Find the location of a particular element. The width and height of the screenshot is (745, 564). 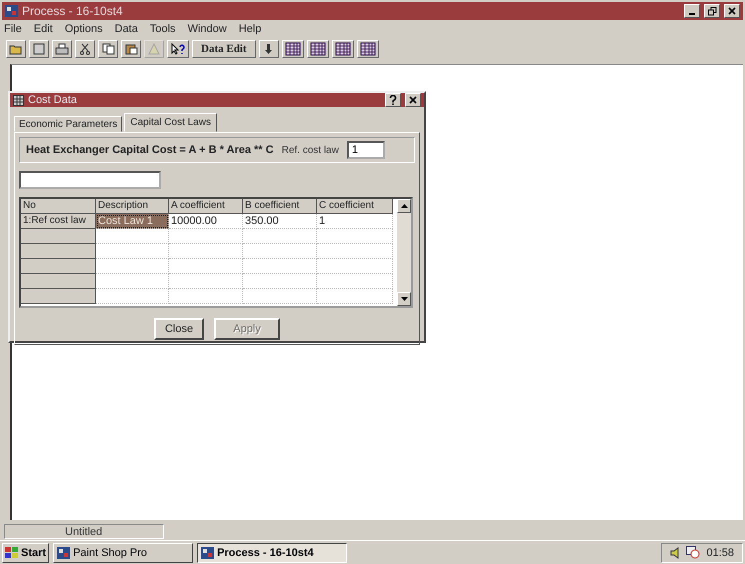

scrollbar is located at coordinates (404, 252).